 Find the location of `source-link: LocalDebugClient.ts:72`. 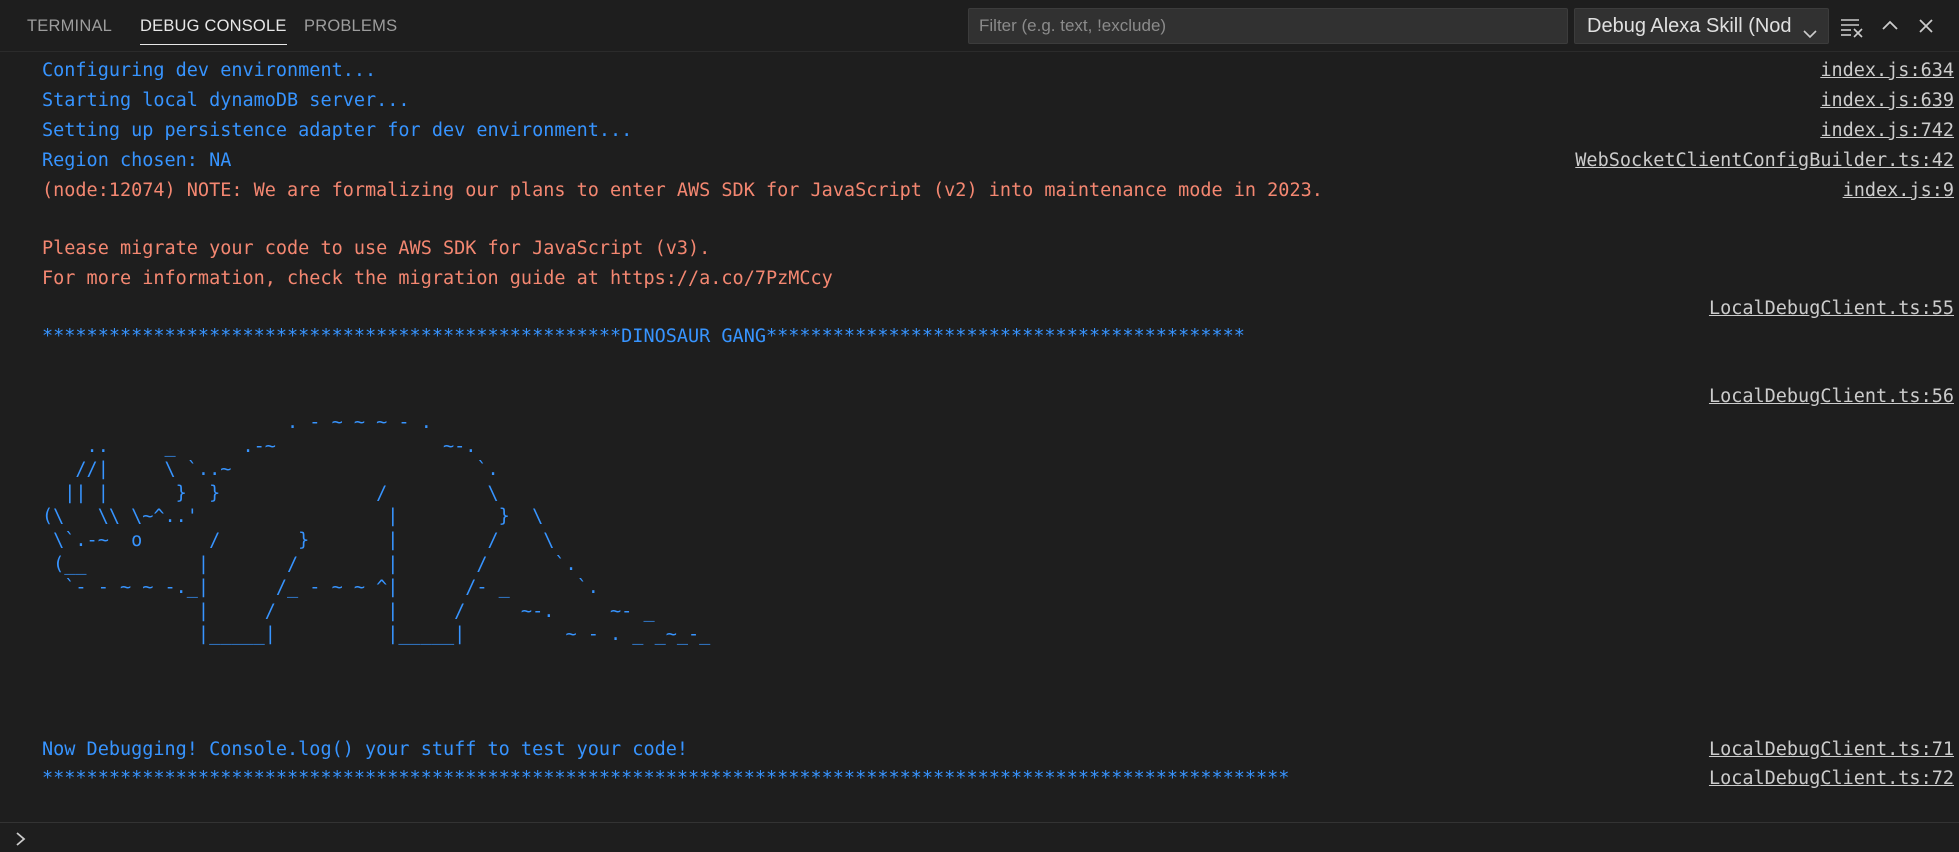

source-link: LocalDebugClient.ts:72 is located at coordinates (1831, 779).